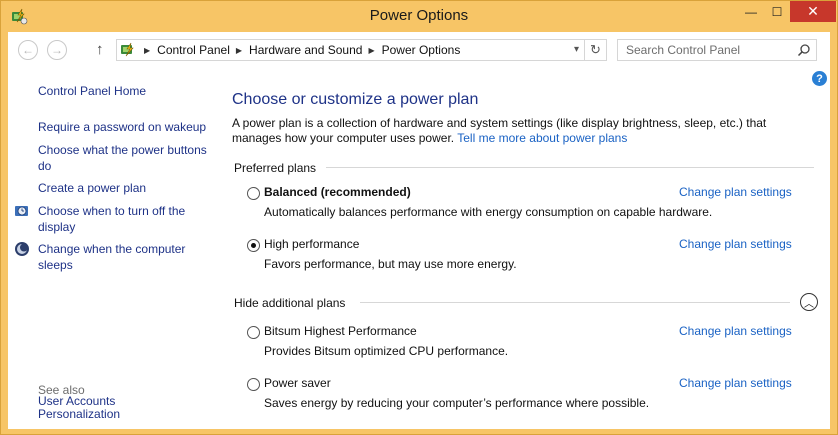  Describe the element at coordinates (735, 383) in the screenshot. I see `change-plan-settings-power-saver: Change plan settings` at that location.